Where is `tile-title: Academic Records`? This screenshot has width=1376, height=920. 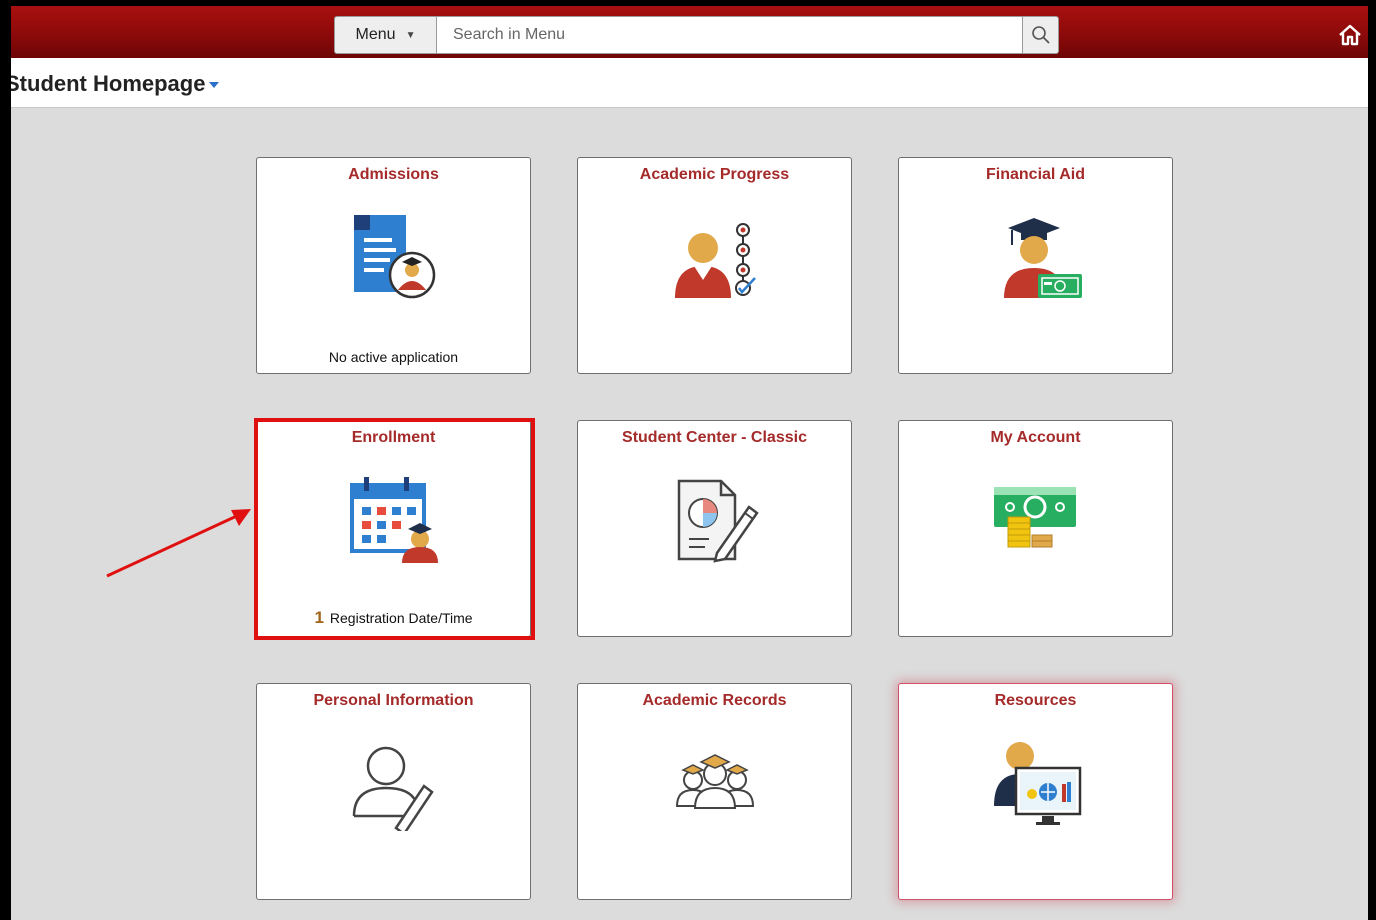
tile-title: Academic Records is located at coordinates (714, 700).